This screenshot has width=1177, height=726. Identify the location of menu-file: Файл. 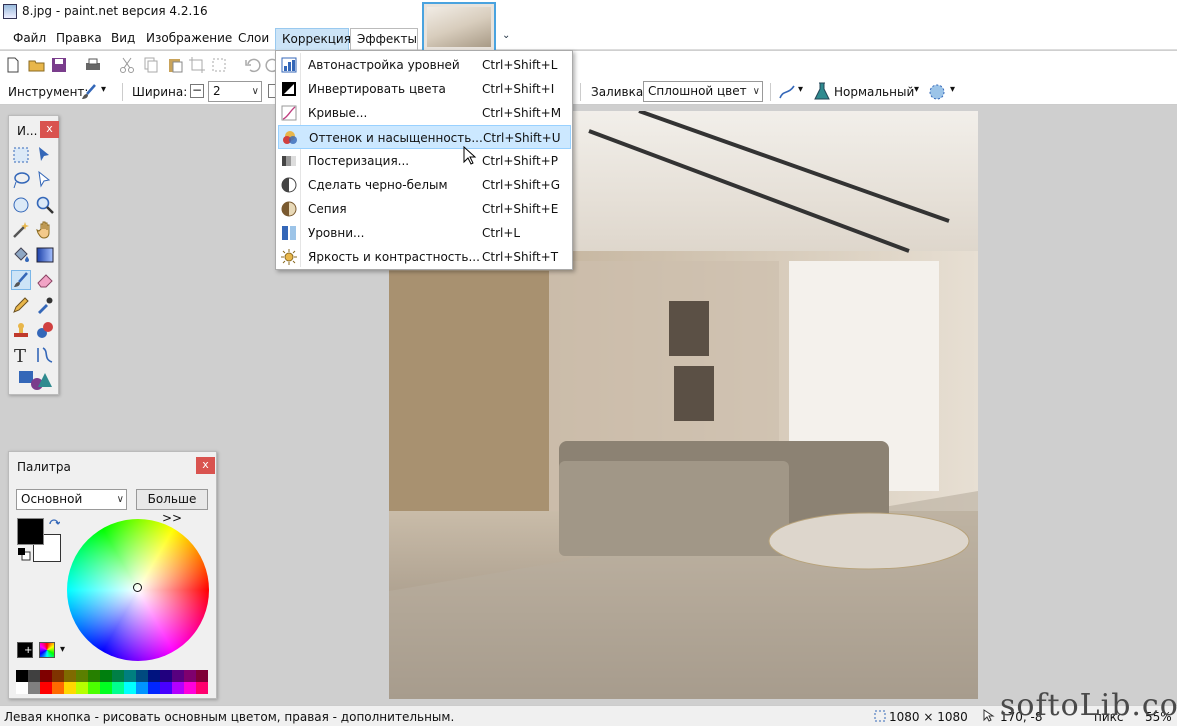
(29, 39).